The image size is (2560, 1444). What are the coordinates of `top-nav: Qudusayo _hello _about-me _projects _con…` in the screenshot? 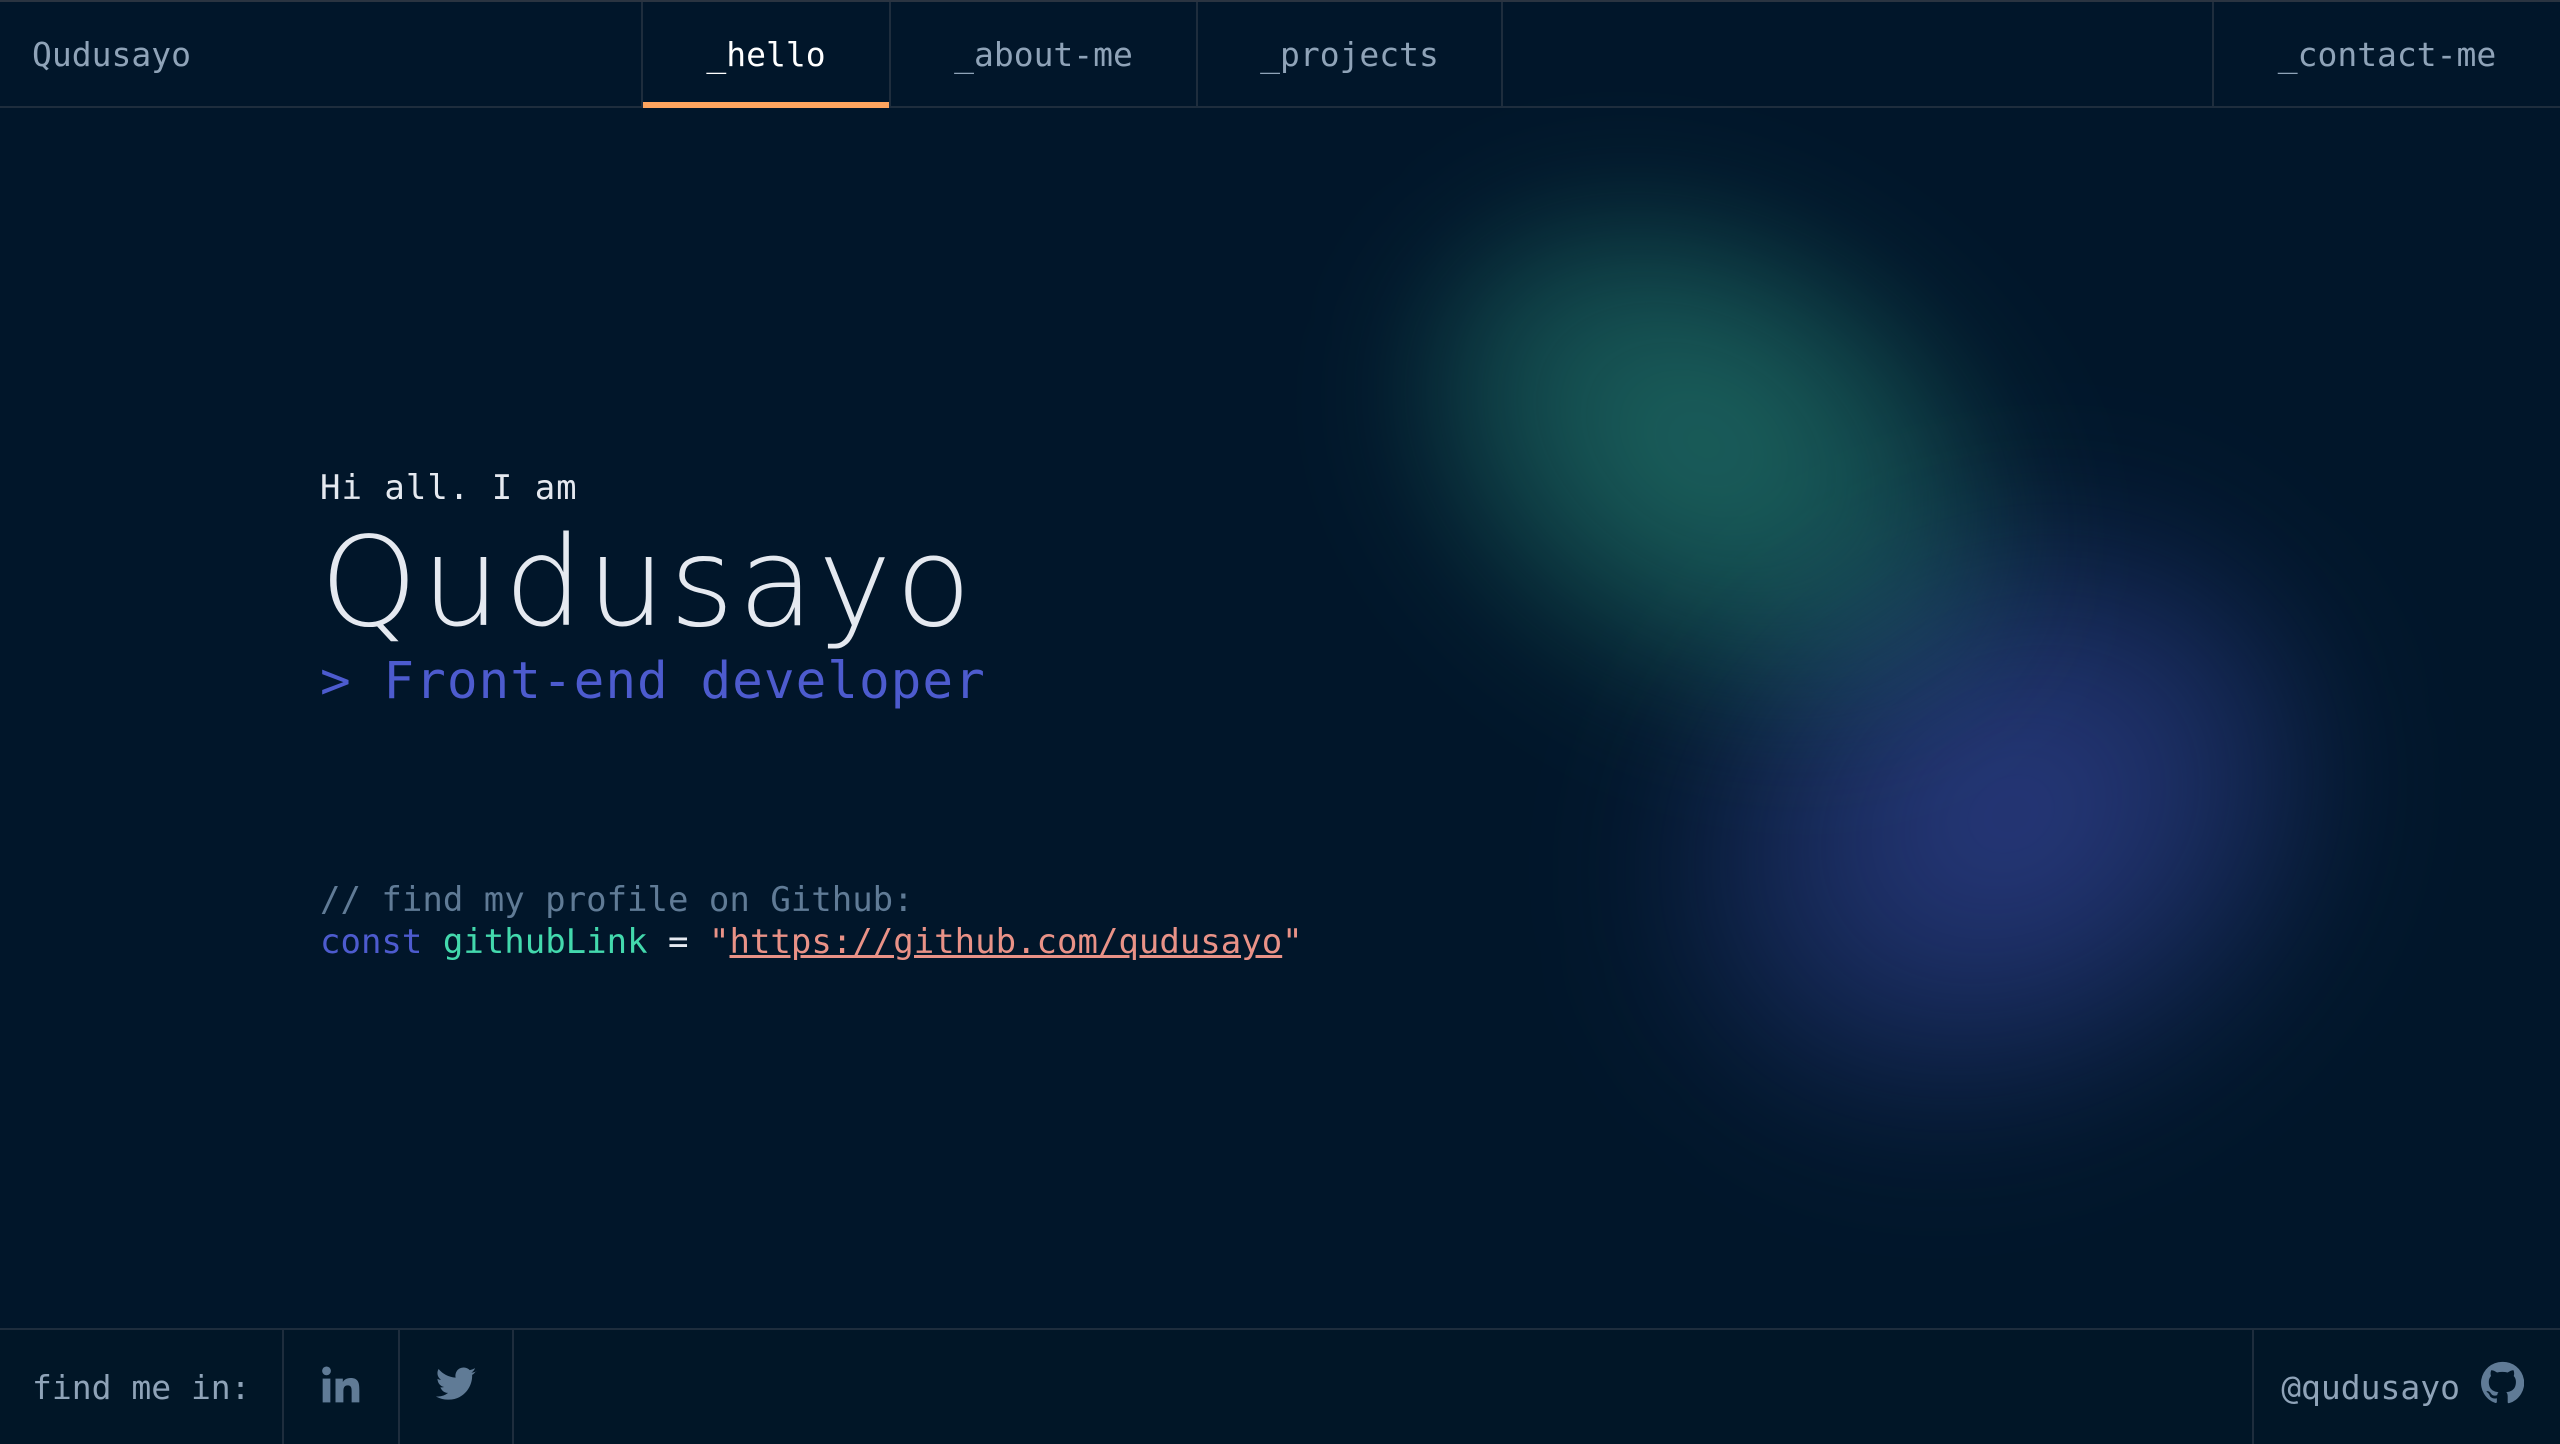 It's located at (1280, 55).